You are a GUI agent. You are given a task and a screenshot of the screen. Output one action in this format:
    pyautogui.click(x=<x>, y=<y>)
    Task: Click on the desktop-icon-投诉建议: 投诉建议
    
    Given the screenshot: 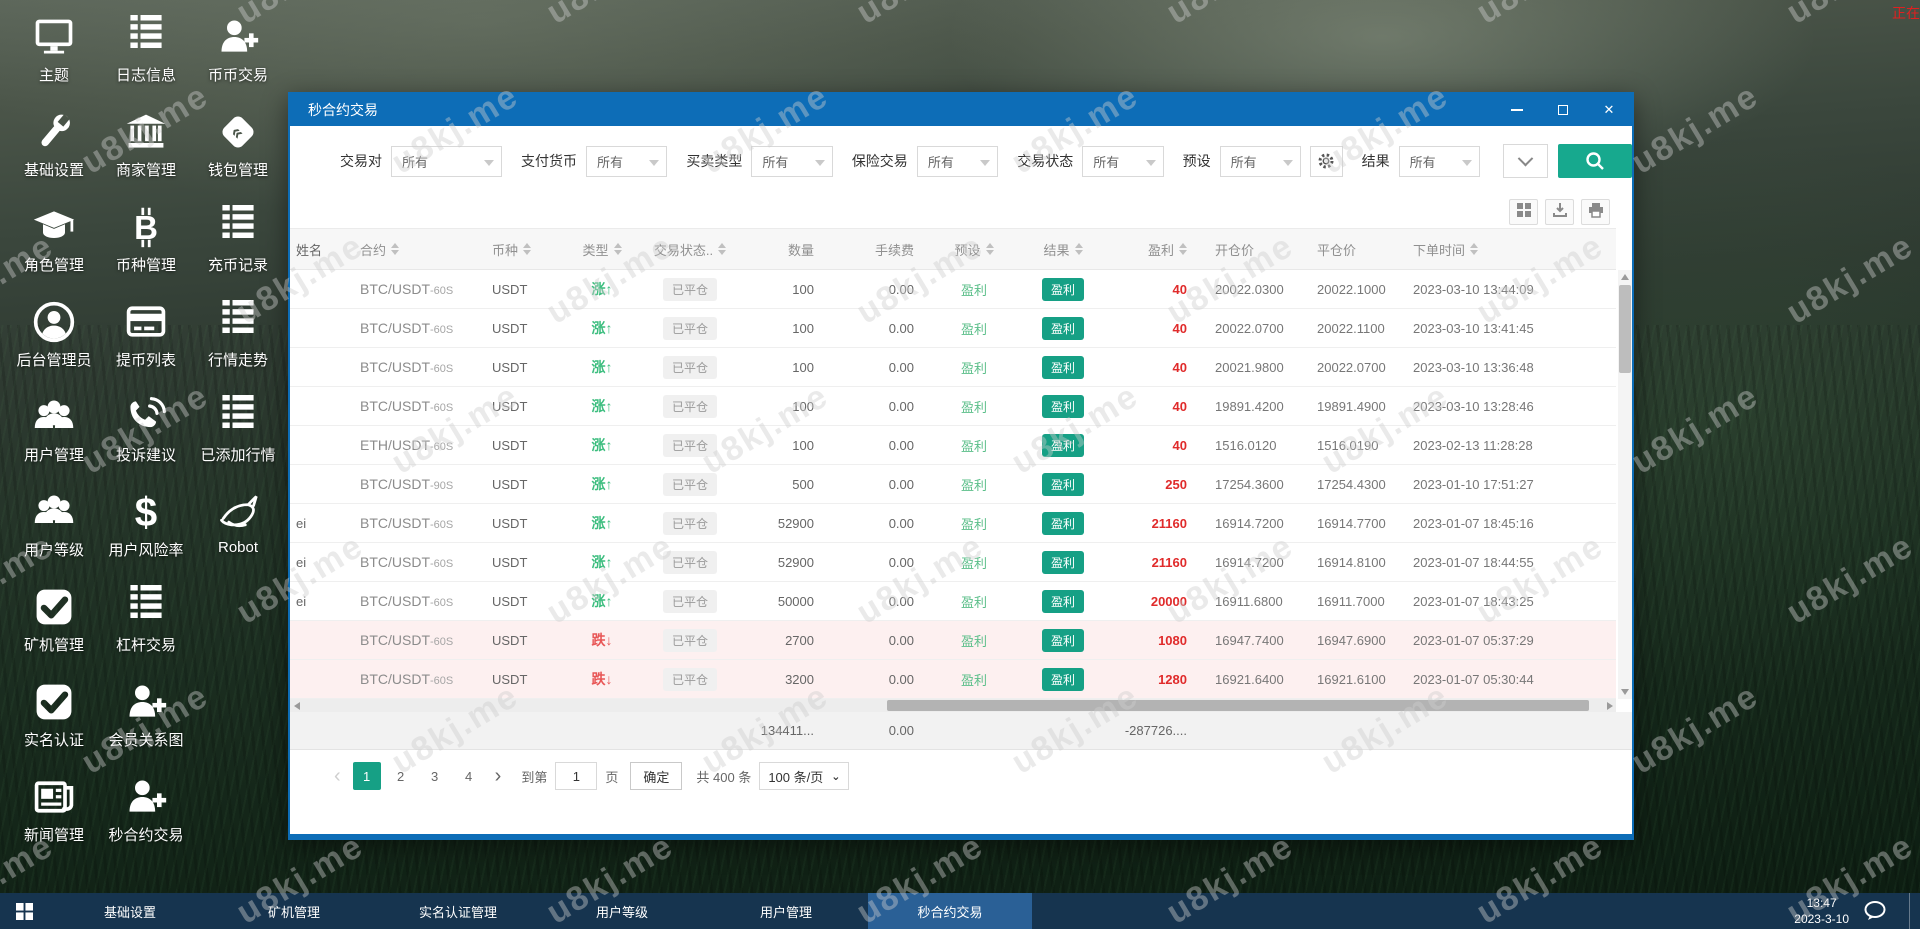 What is the action you would take?
    pyautogui.click(x=146, y=433)
    